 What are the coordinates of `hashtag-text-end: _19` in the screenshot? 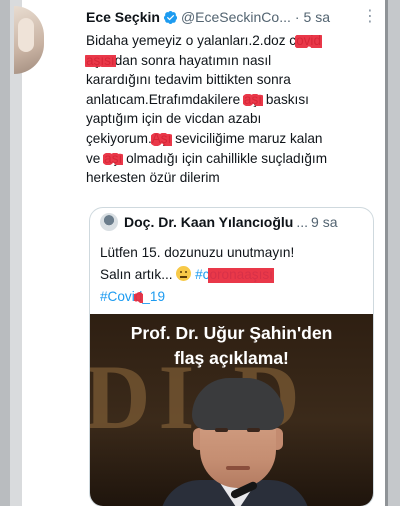 It's located at (154, 296).